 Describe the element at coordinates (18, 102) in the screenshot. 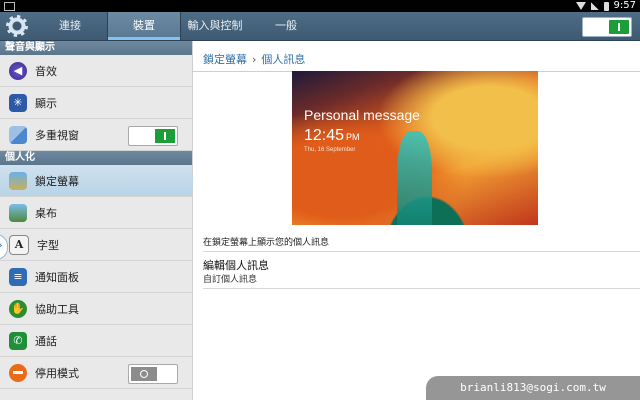

I see `brightness-icon: ✳` at that location.